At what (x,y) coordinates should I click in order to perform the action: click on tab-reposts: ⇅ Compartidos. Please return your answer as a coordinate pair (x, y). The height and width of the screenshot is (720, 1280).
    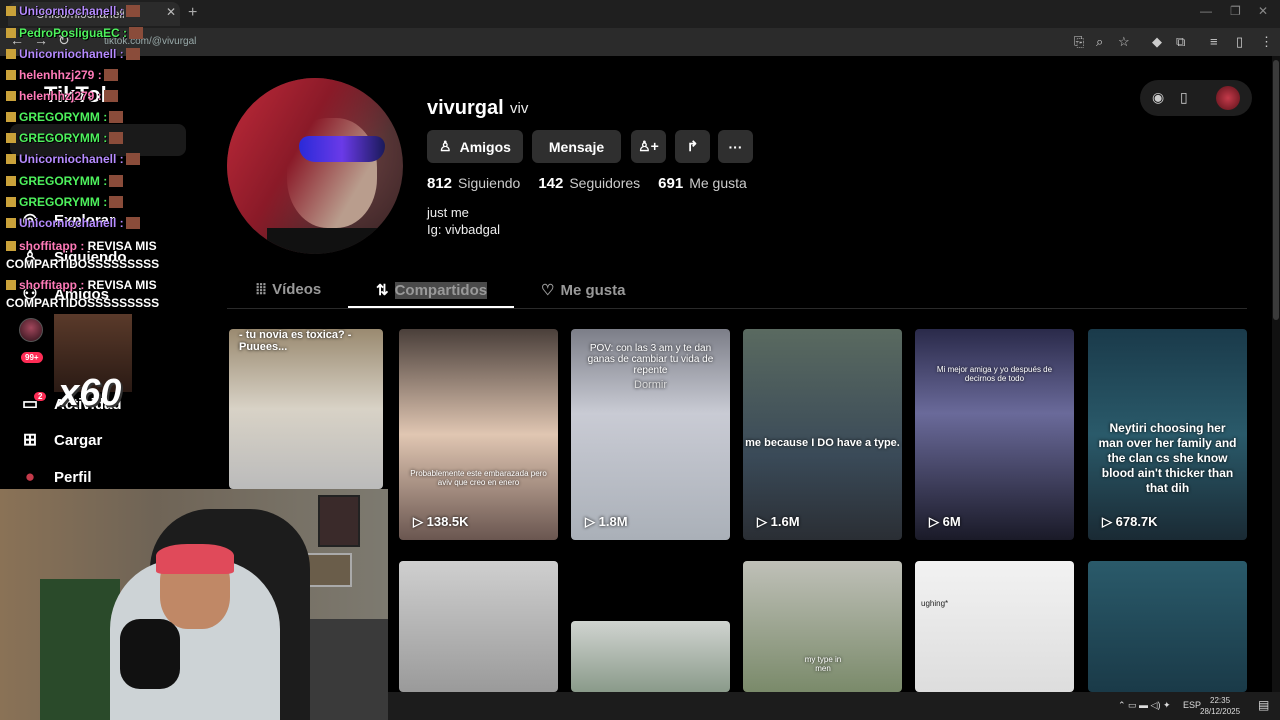
    Looking at the image, I should click on (432, 290).